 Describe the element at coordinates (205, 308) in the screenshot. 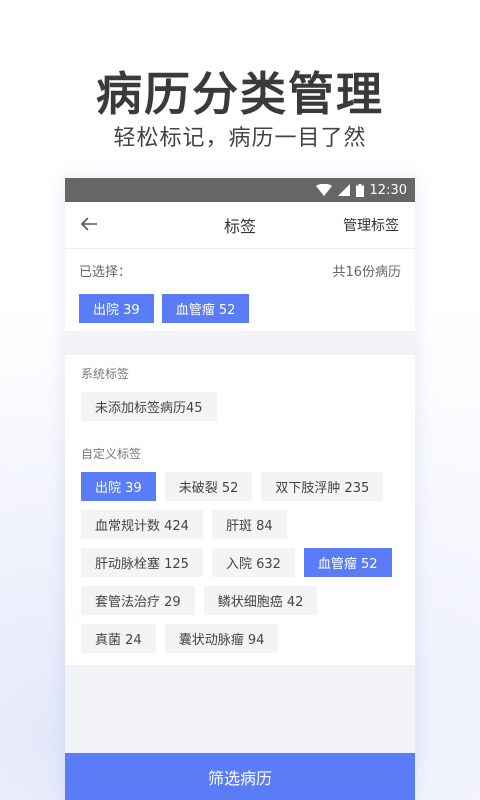

I see `selected-tag: 血管瘤 52` at that location.